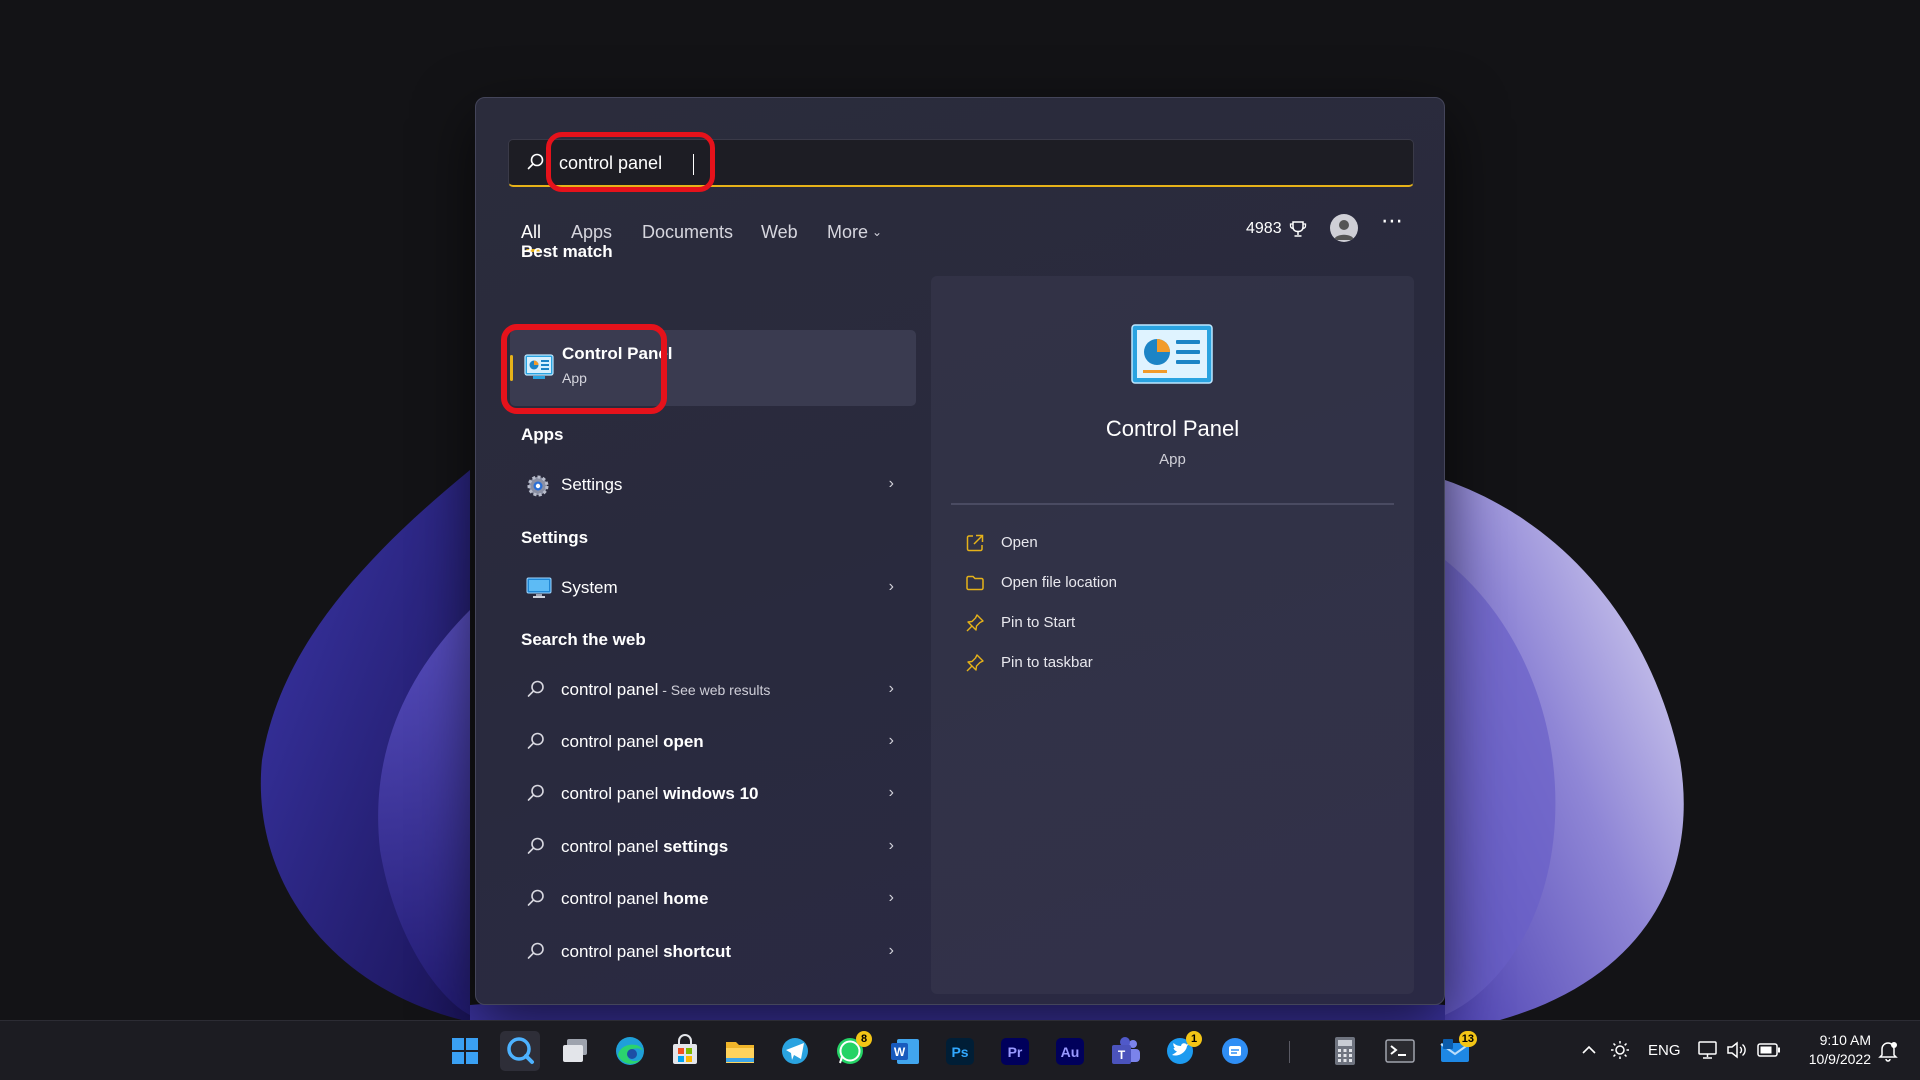 This screenshot has height=1080, width=1920. Describe the element at coordinates (592, 484) in the screenshot. I see `app-result-label: Settings` at that location.